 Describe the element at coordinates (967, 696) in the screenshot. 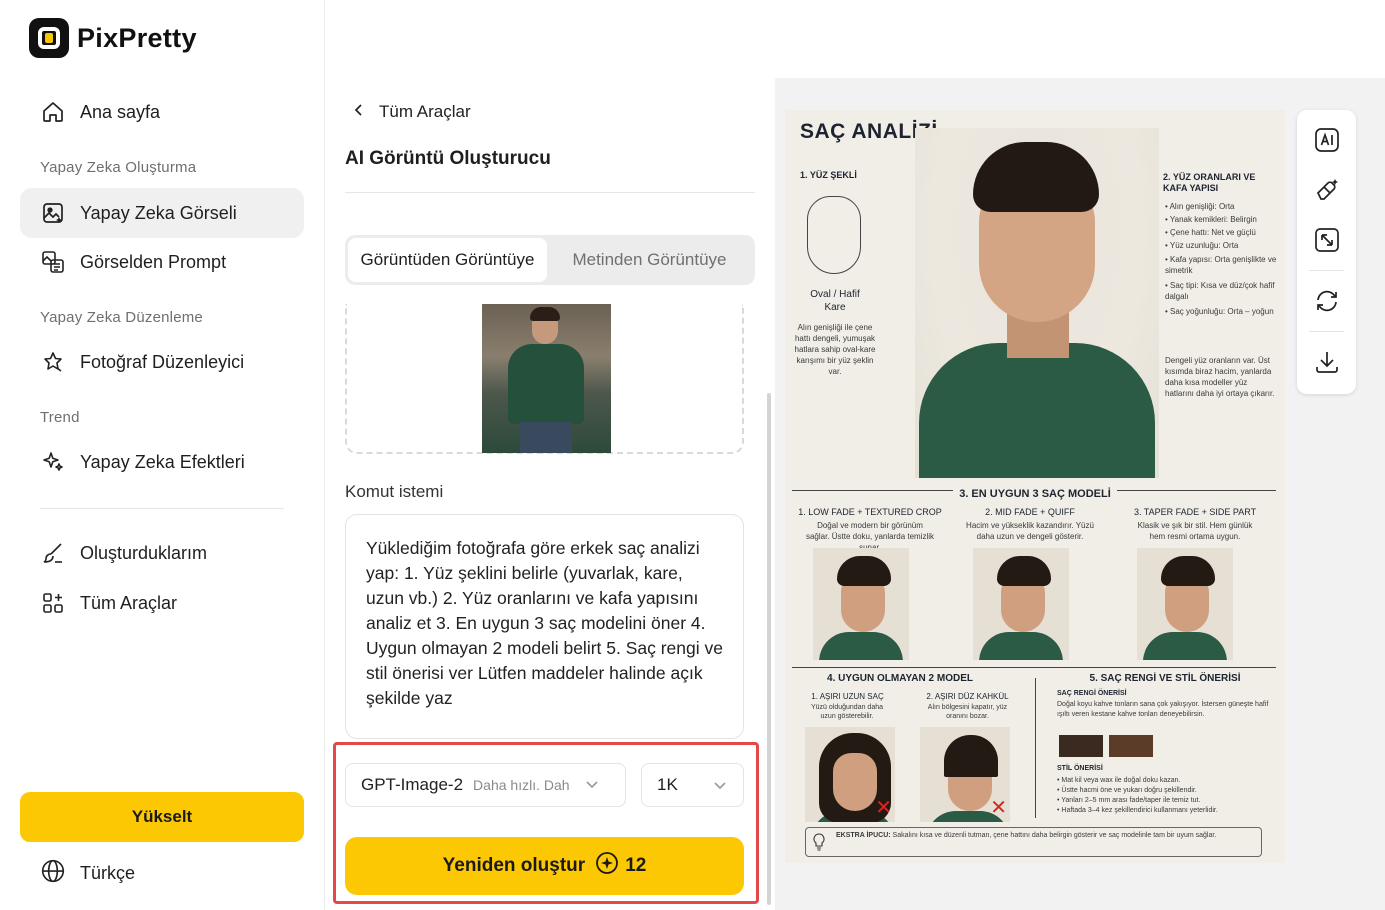

I see `poster-bad-style-name: 2. AŞIRI DÜZ KAHKÜL` at that location.